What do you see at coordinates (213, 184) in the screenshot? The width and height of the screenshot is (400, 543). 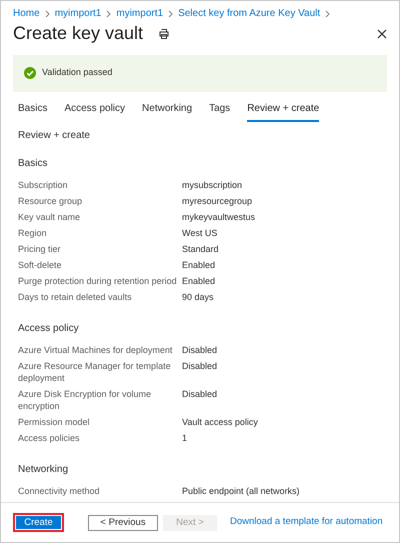 I see `field-value: mysubscription` at bounding box center [213, 184].